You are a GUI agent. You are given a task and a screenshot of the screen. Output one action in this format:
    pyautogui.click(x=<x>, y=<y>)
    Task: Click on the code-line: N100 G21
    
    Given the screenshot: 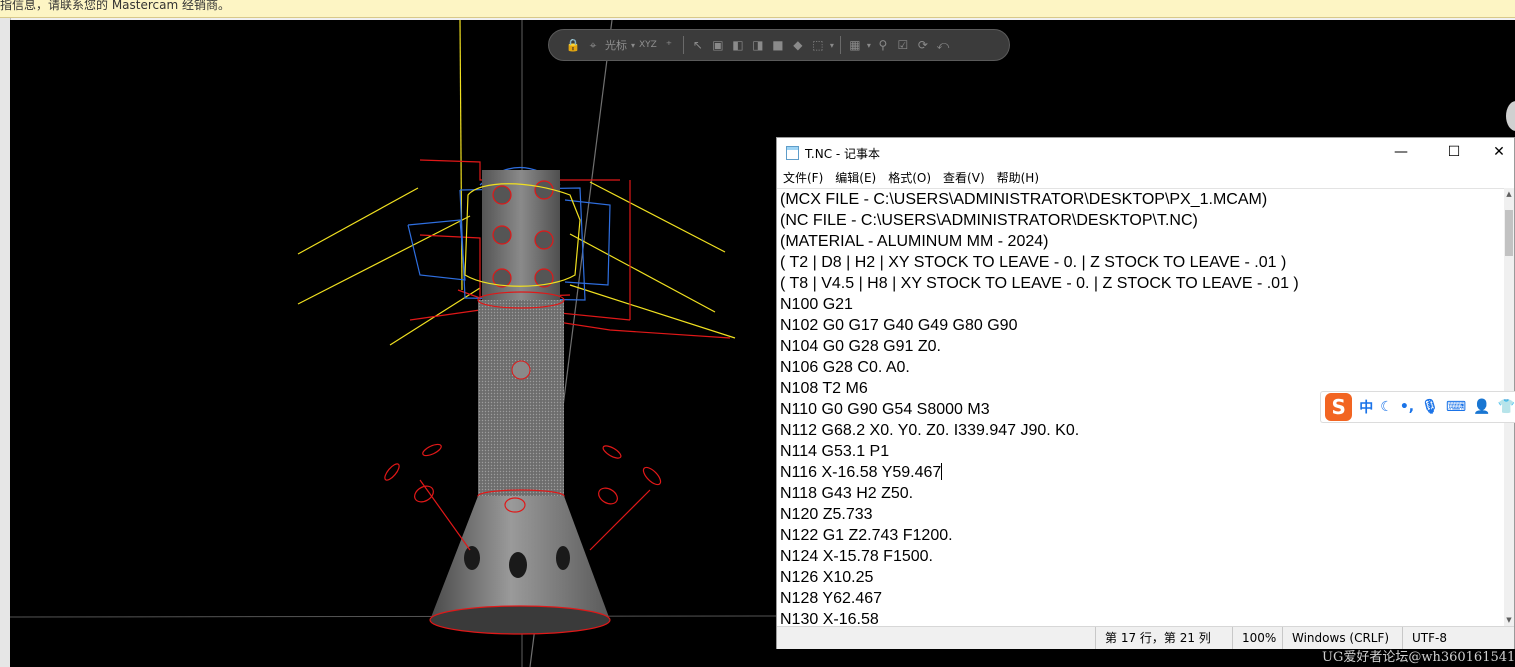 What is the action you would take?
    pyautogui.click(x=1143, y=304)
    